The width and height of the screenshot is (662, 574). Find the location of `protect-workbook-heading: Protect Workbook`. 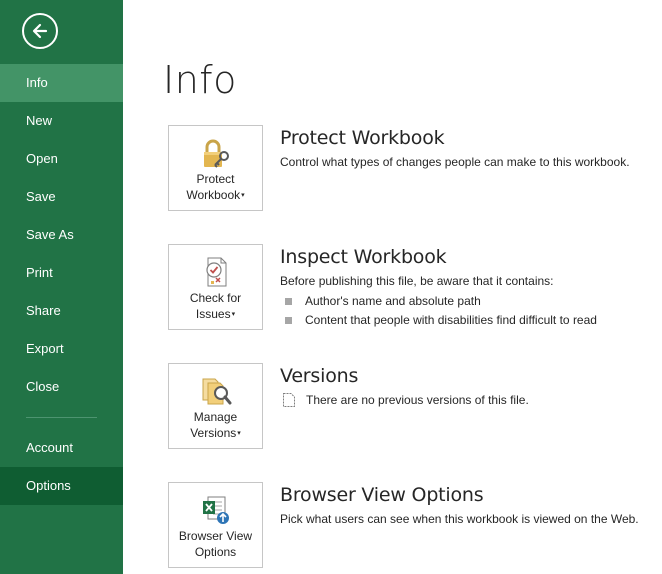

protect-workbook-heading: Protect Workbook is located at coordinates (362, 138).